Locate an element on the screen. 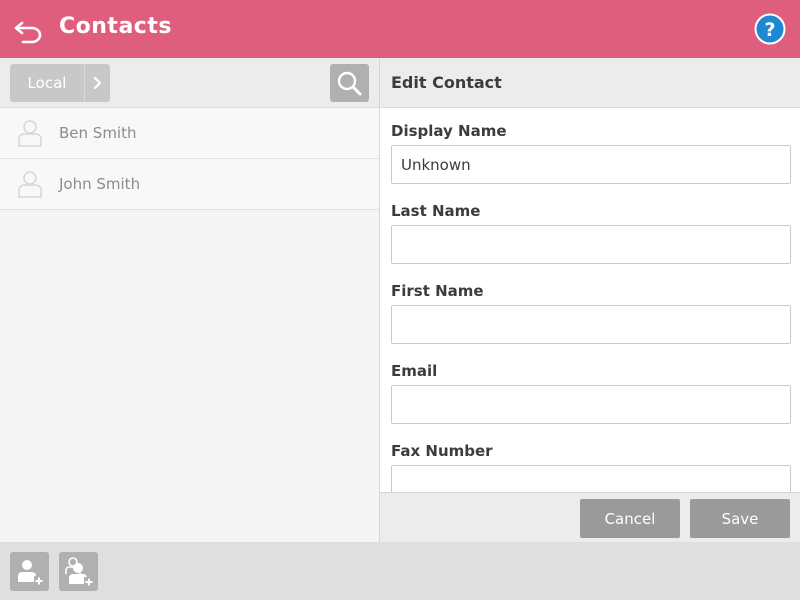  contact-source-button: Local is located at coordinates (60, 83).